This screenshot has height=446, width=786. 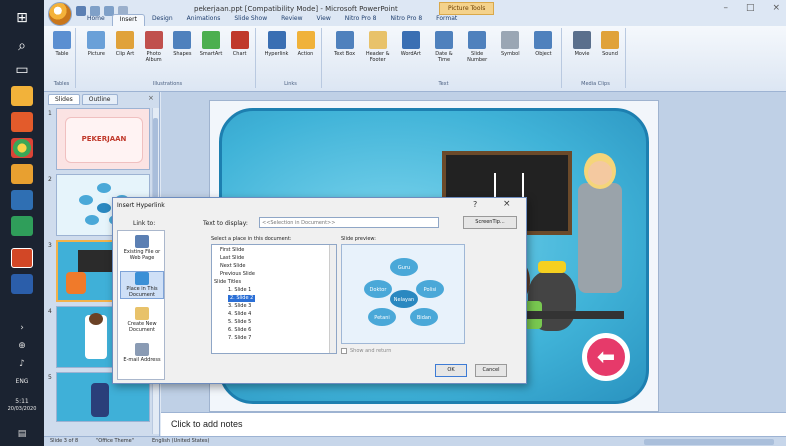 What do you see at coordinates (211, 44) in the screenshot?
I see `smartart-button: SmartArt` at bounding box center [211, 44].